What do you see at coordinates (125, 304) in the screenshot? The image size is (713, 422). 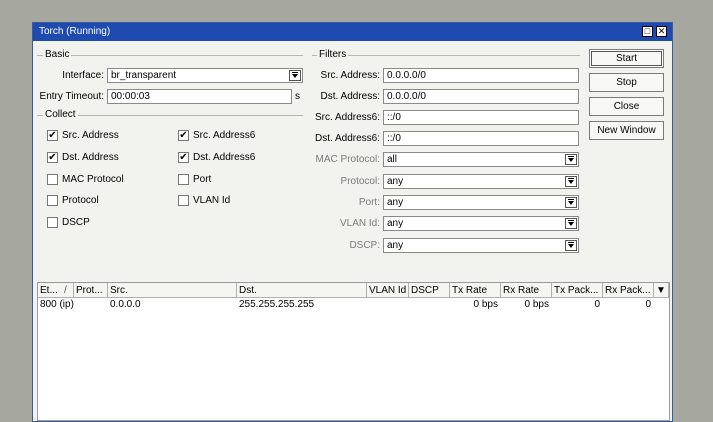 I see `table-cell-src: 0.0.0.0` at bounding box center [125, 304].